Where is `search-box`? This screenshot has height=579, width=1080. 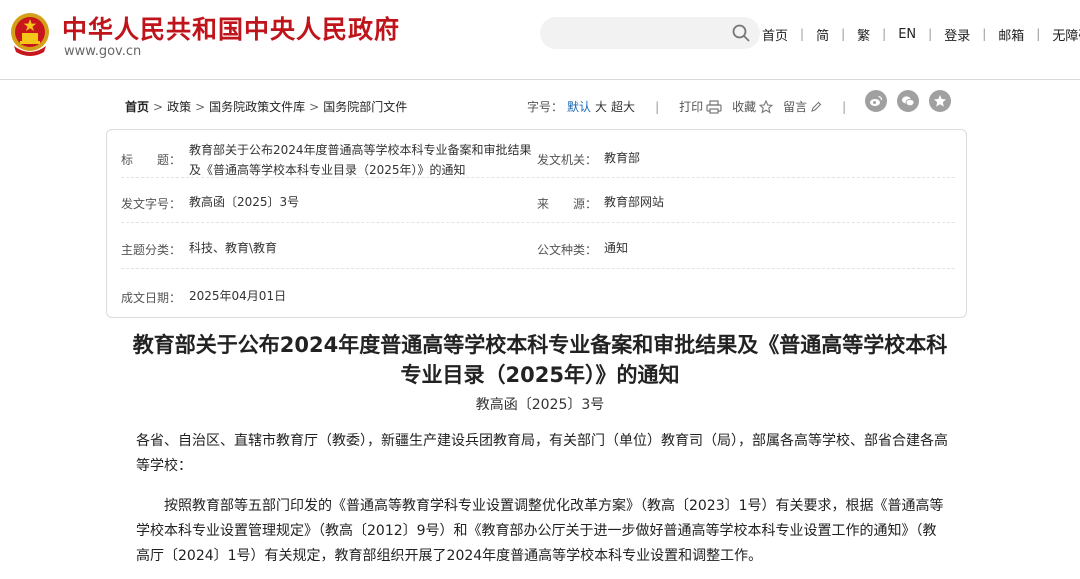
search-box is located at coordinates (650, 33).